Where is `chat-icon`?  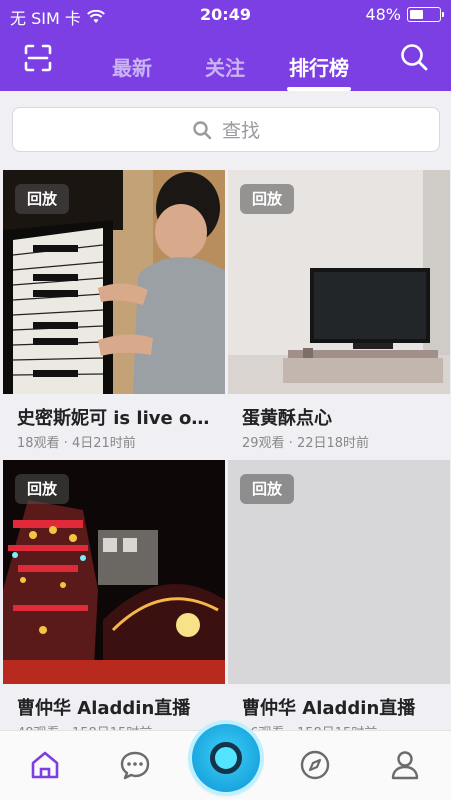 chat-icon is located at coordinates (135, 765).